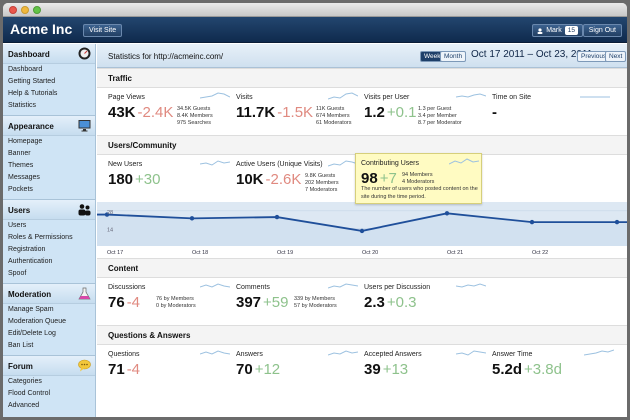 Image resolution: width=630 pixels, height=420 pixels. I want to click on section-heading-traffic: Traffic, so click(362, 78).